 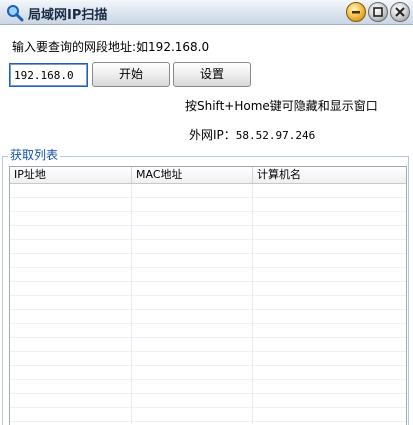 I want to click on maximize-button, so click(x=378, y=12).